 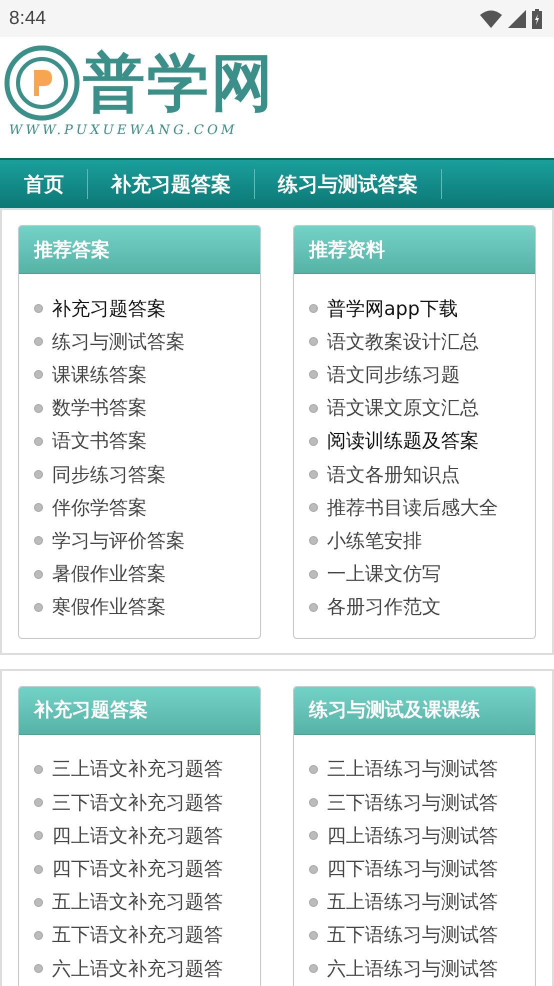 What do you see at coordinates (517, 19) in the screenshot?
I see `signal-icon` at bounding box center [517, 19].